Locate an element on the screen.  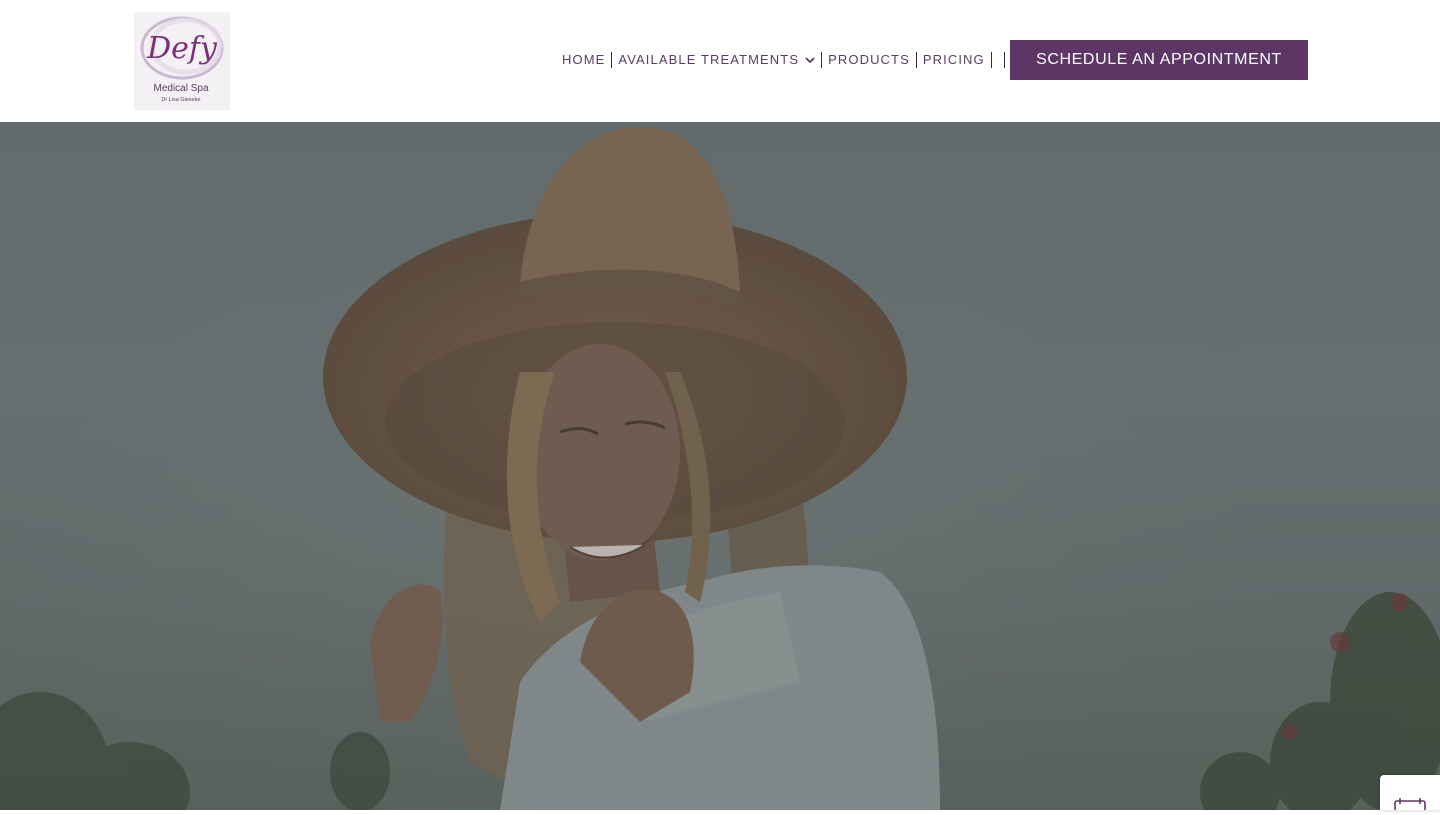
chevron-down-icon is located at coordinates (810, 60).